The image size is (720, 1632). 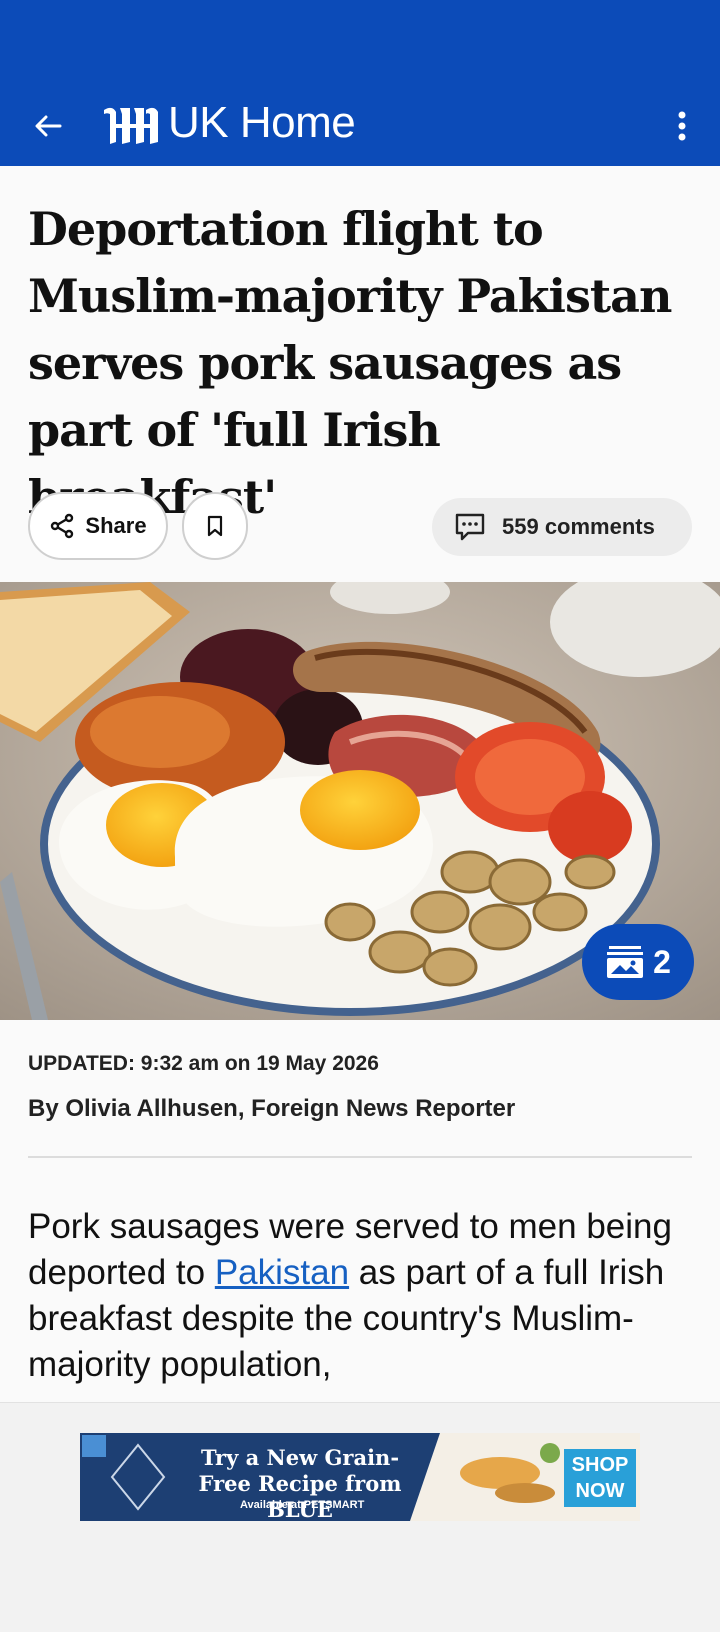 I want to click on app-bar: UK Home, so click(x=360, y=125).